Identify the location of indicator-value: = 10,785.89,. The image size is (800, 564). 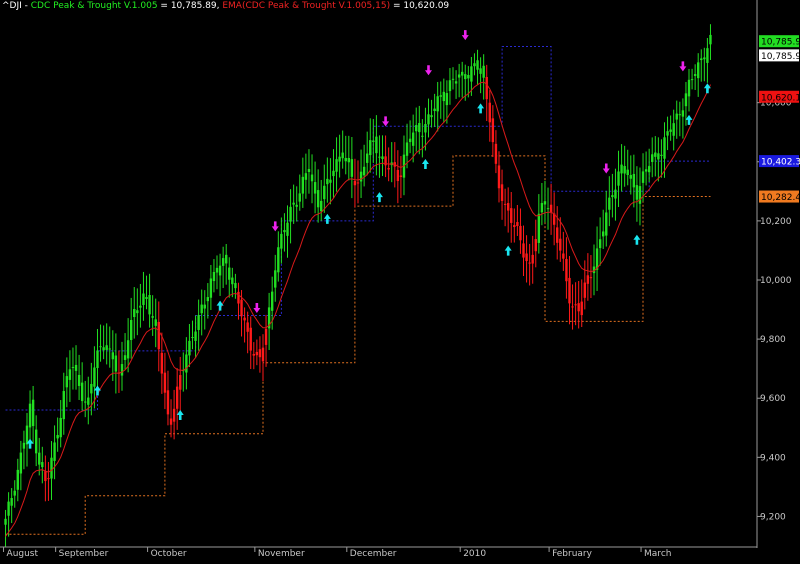
(190, 6).